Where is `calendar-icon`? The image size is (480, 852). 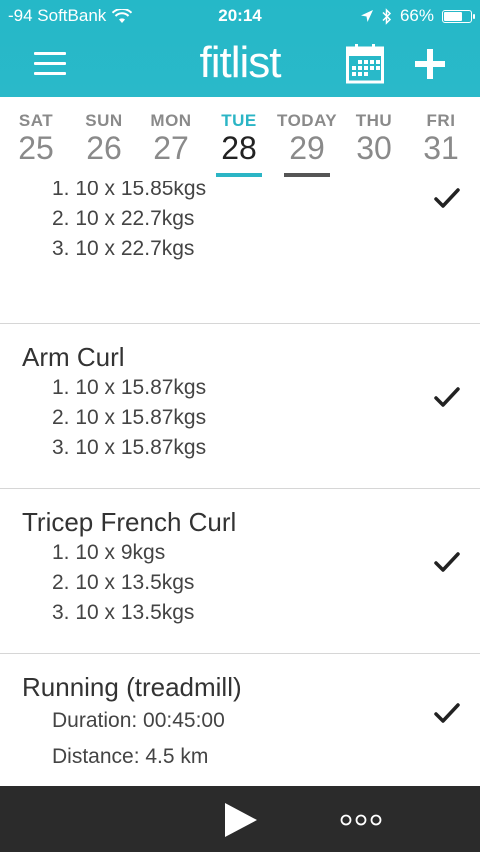
calendar-icon is located at coordinates (365, 64).